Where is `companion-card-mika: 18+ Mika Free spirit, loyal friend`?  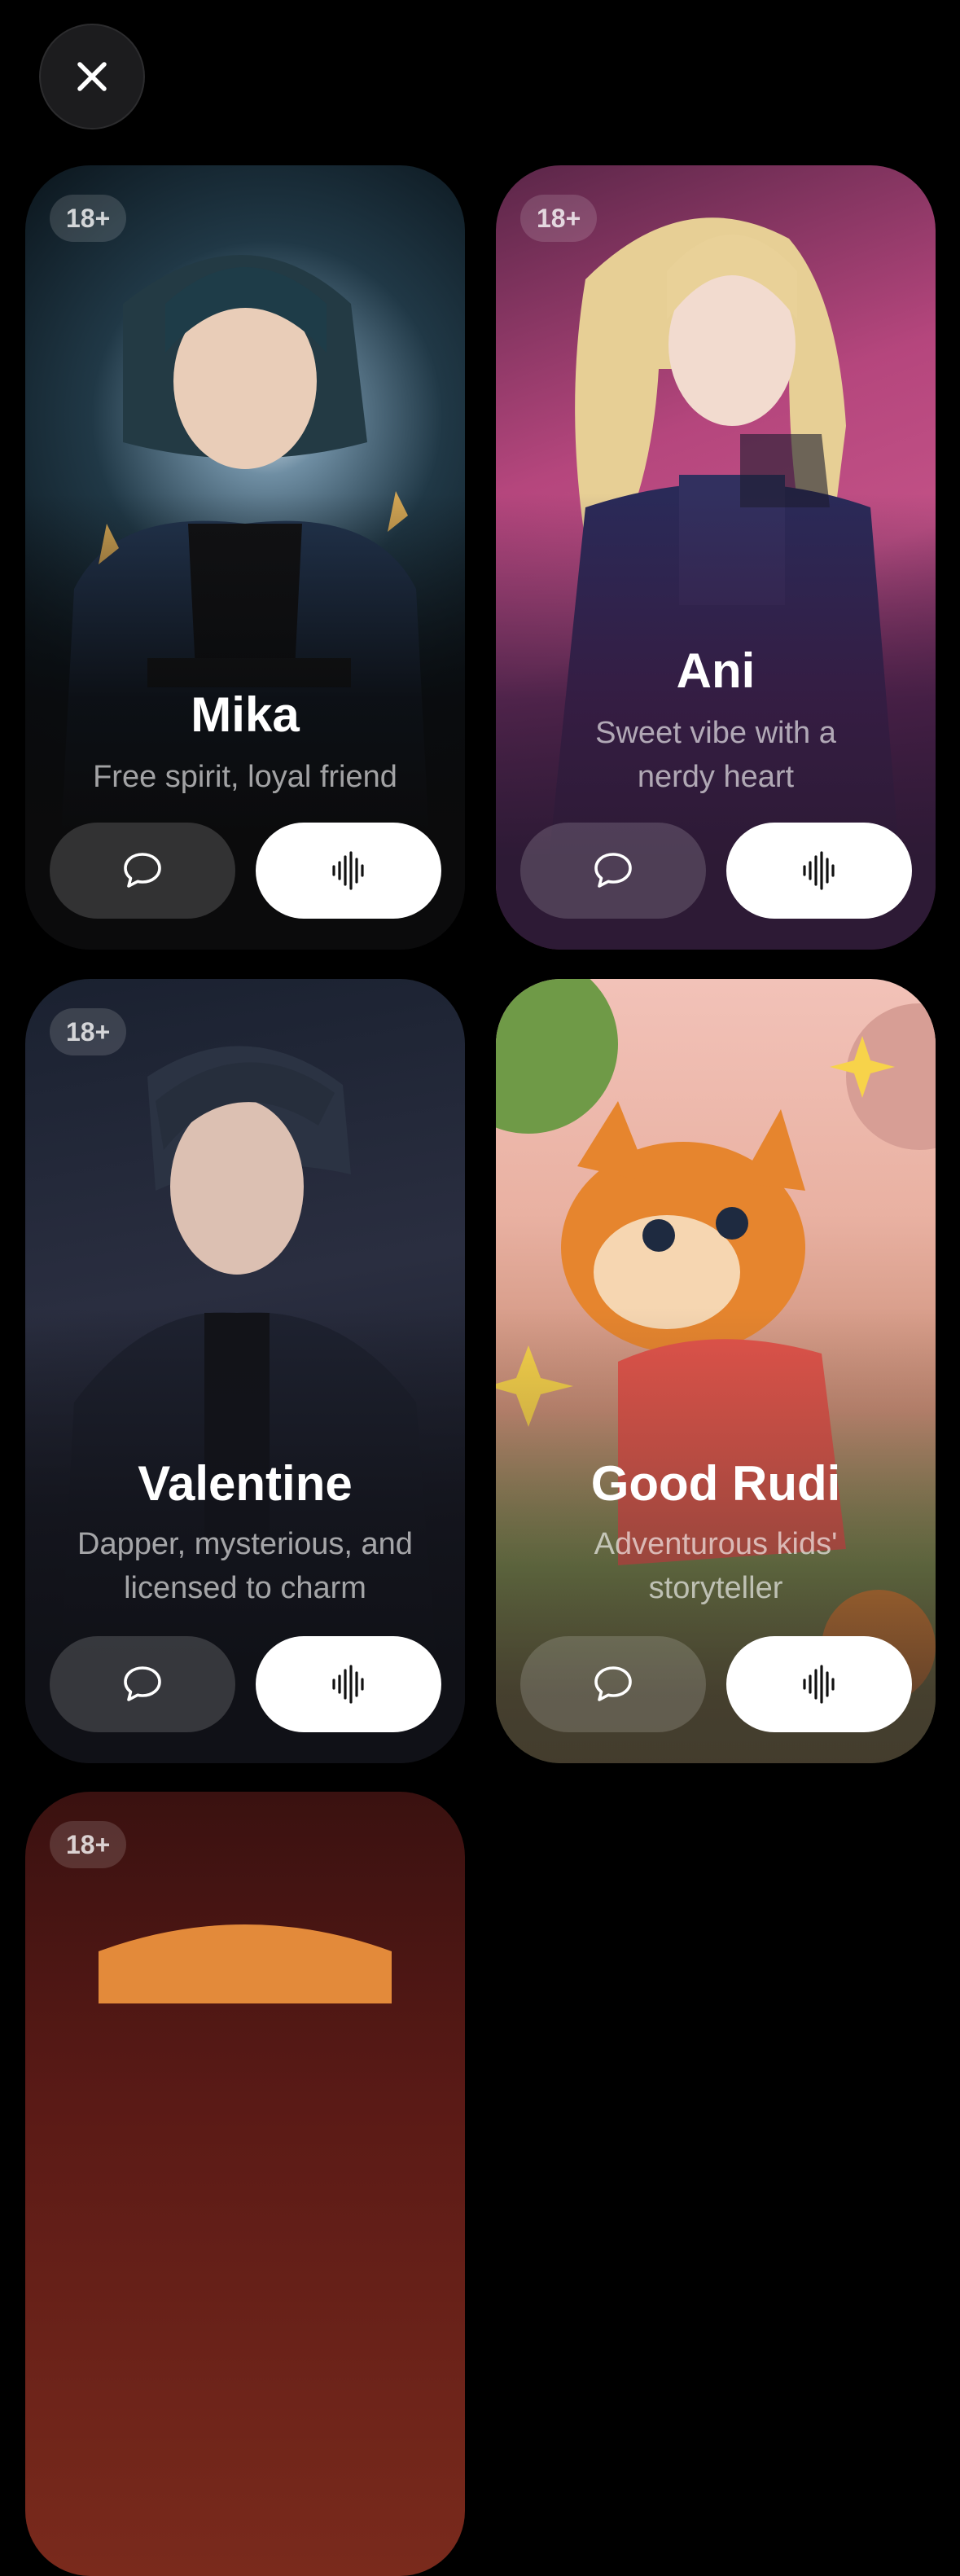 companion-card-mika: 18+ Mika Free spirit, loyal friend is located at coordinates (245, 557).